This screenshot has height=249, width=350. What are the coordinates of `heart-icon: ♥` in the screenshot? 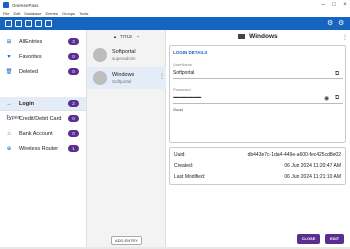 It's located at (9, 56).